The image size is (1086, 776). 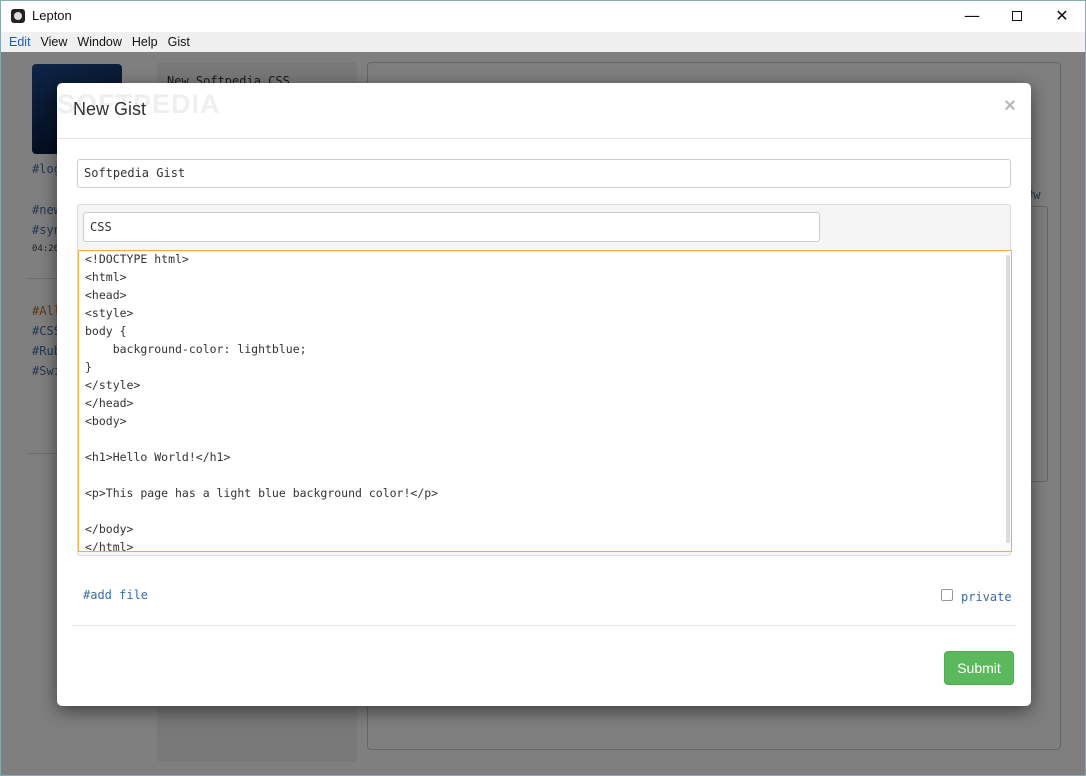 I want to click on code-line: </style>, so click(x=113, y=385).